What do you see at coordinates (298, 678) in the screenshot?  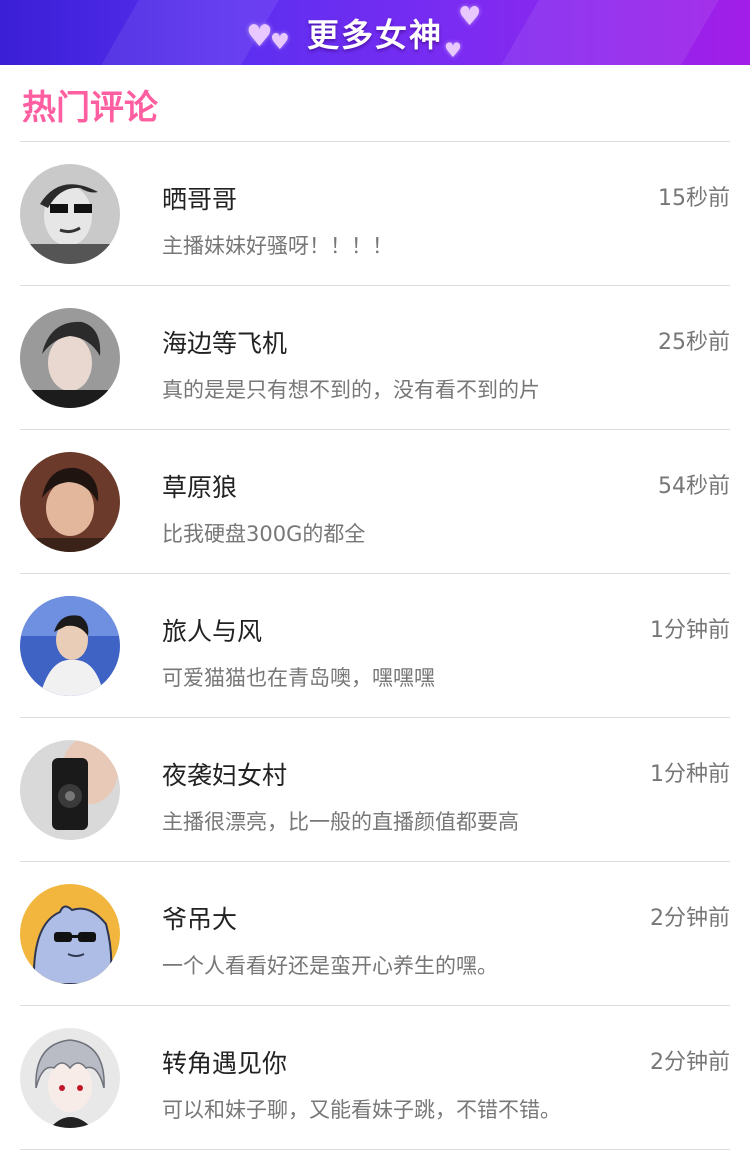 I see `comment-text: 可爱猫猫也在青岛噢，嘿嘿嘿` at bounding box center [298, 678].